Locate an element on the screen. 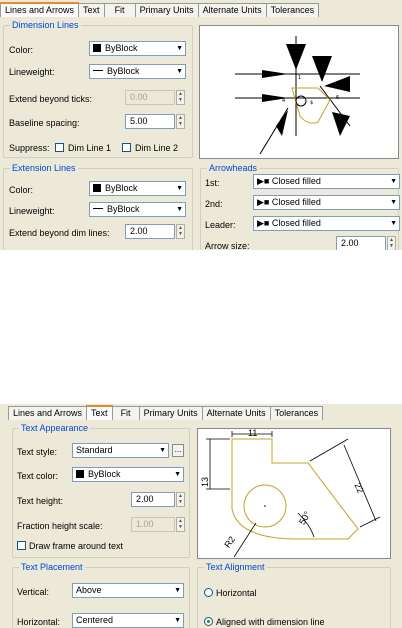  second-arrow-label: 2nd: is located at coordinates (214, 204).